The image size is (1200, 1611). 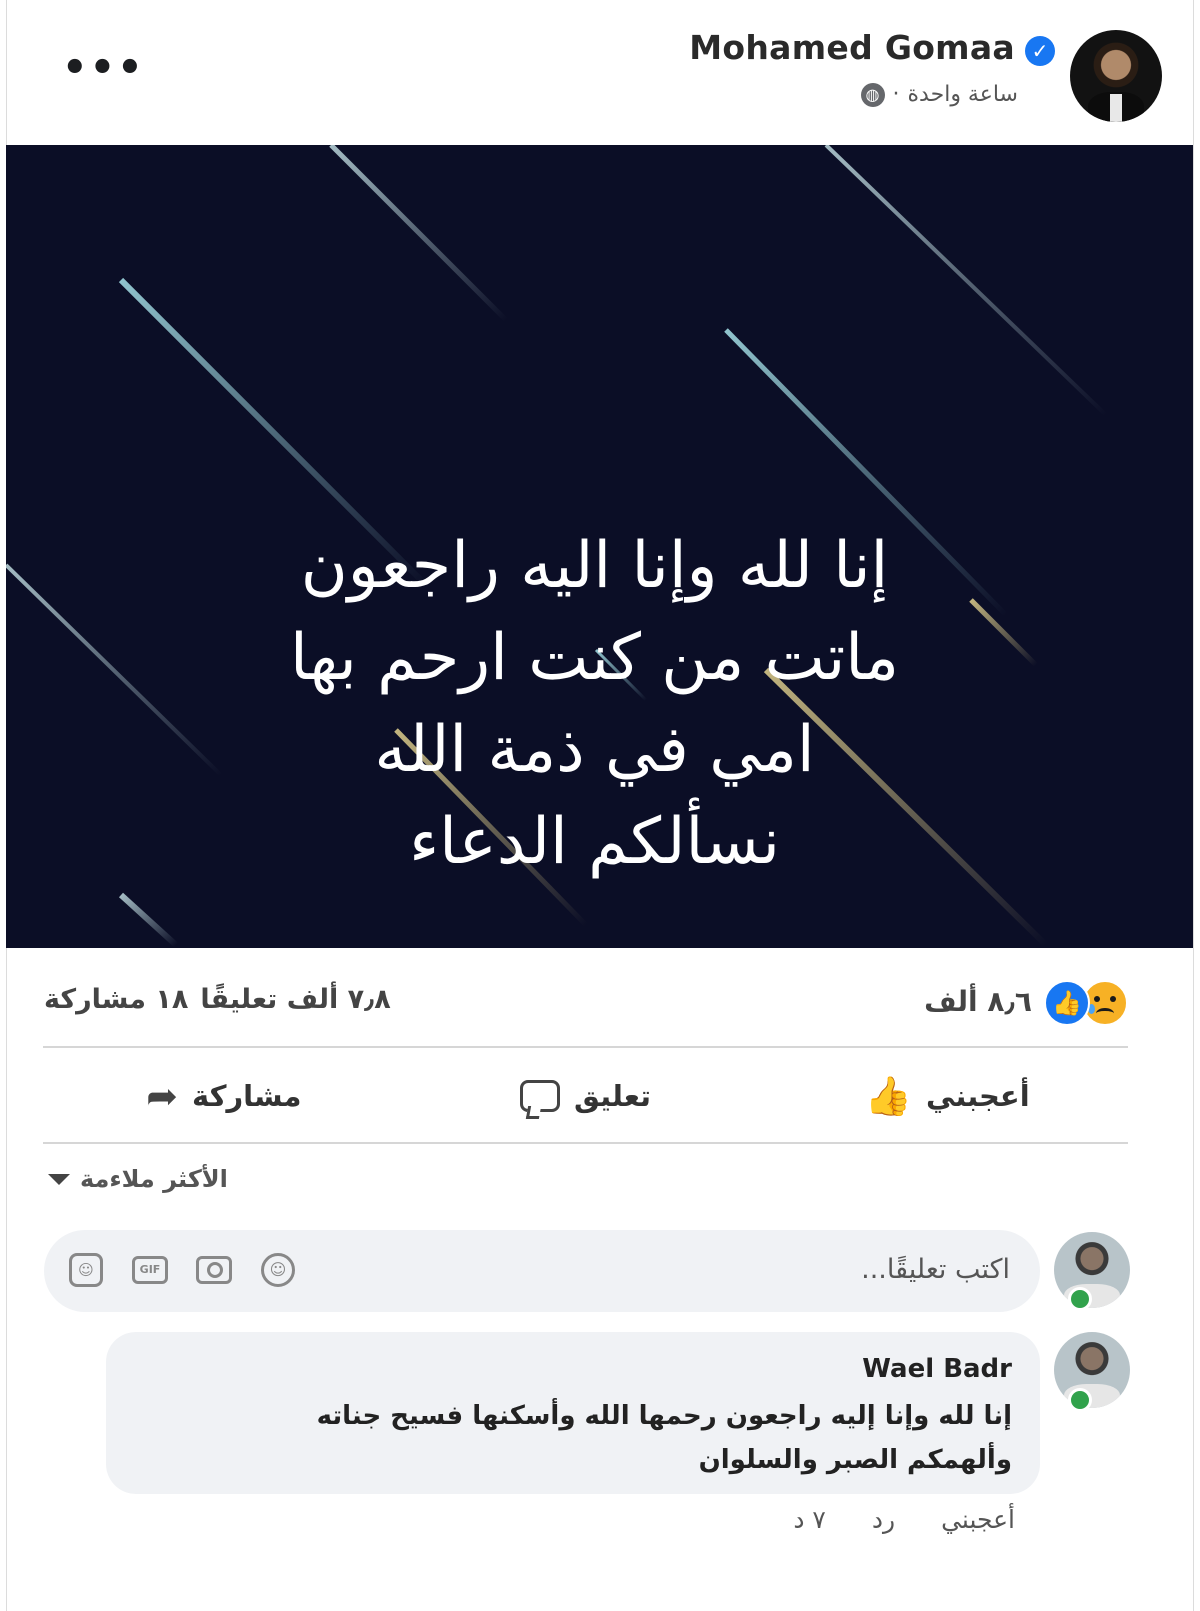 What do you see at coordinates (542, 1271) in the screenshot?
I see `comment-input: اكتب تعليقًا... ☺ GIF ☺` at bounding box center [542, 1271].